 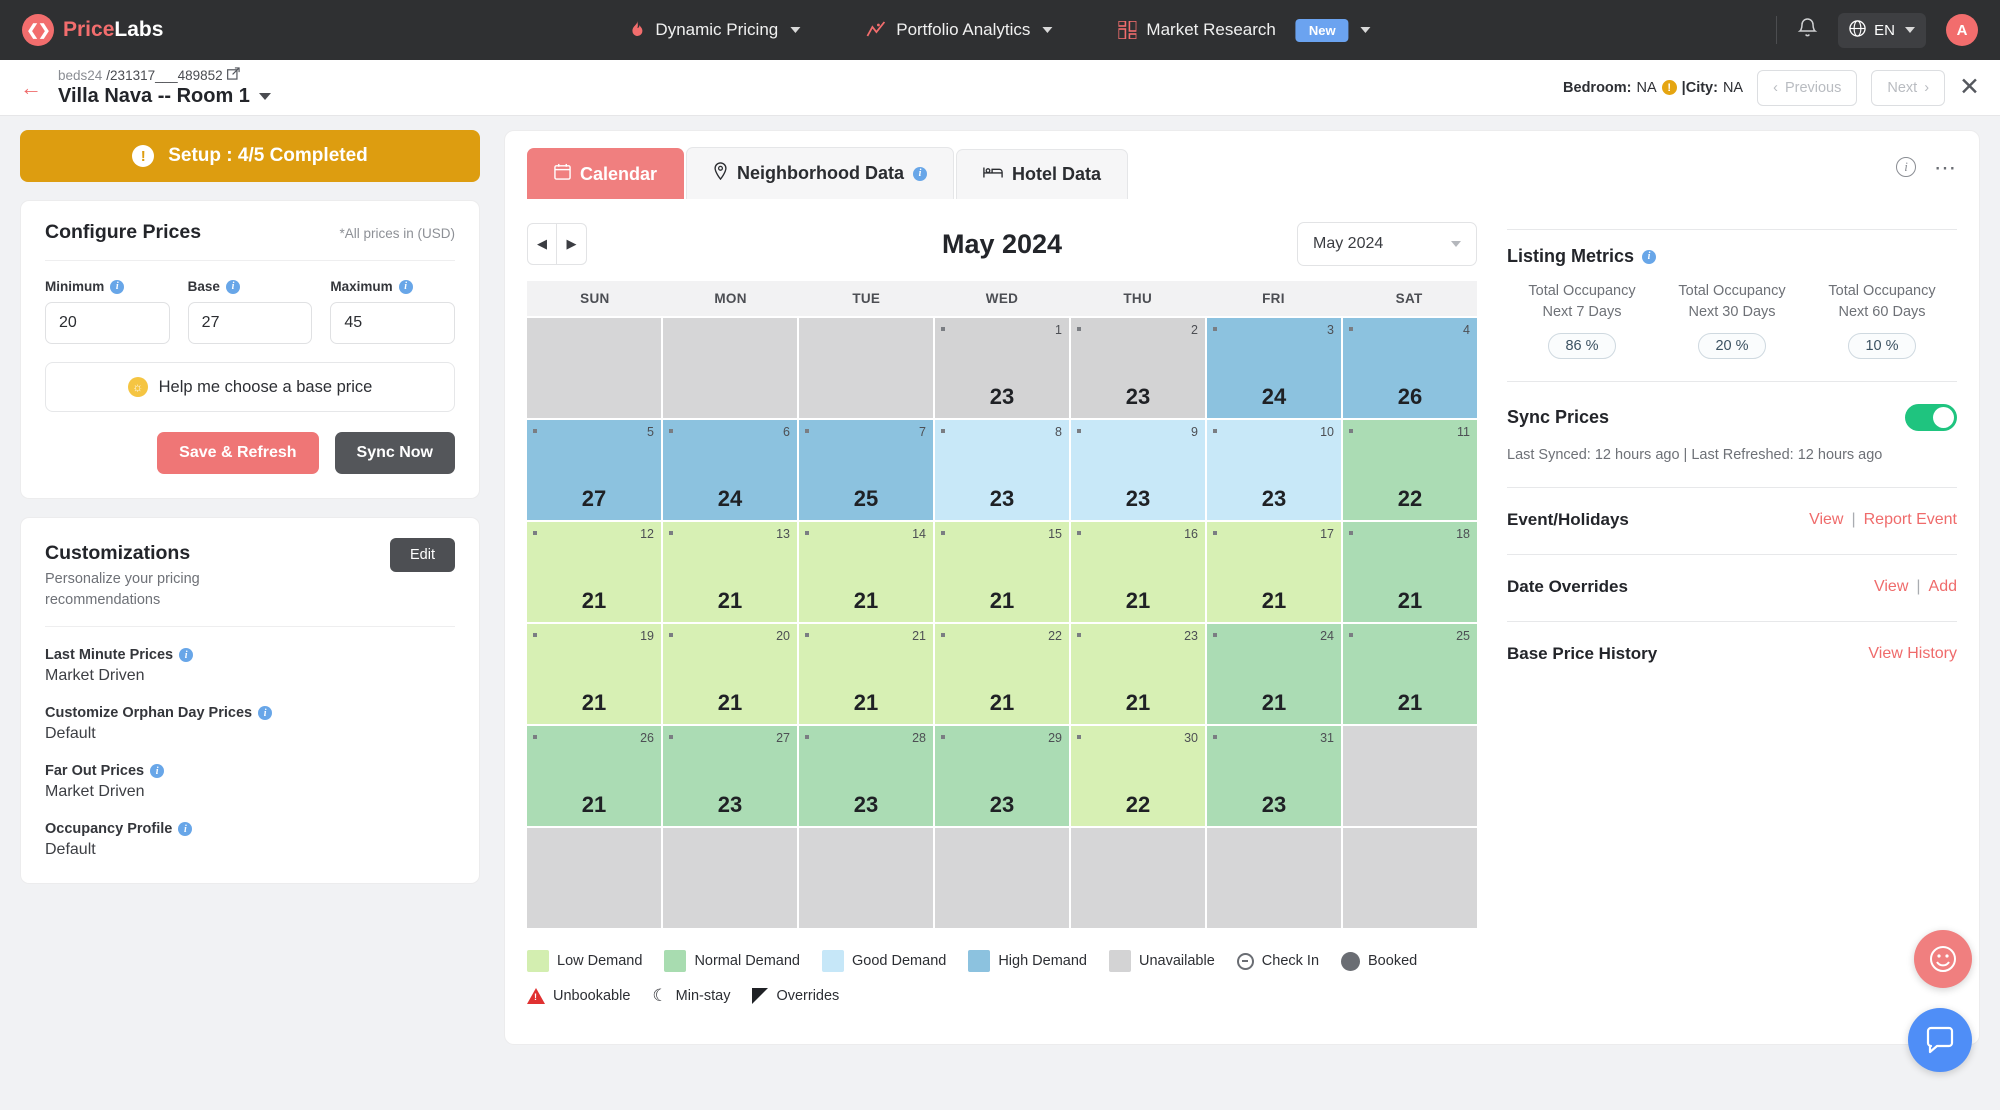 What do you see at coordinates (594, 470) in the screenshot?
I see `calendar-day-cell: 5 27` at bounding box center [594, 470].